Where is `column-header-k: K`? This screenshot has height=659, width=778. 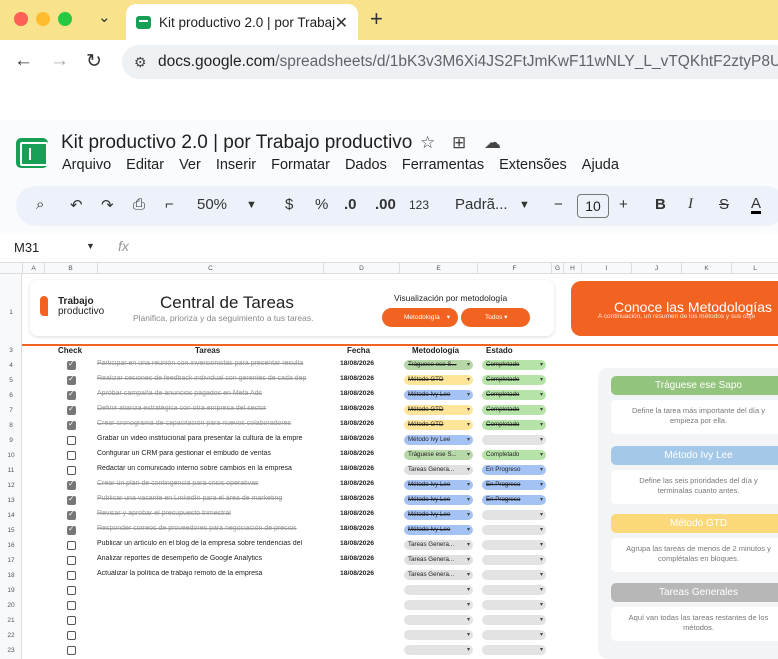 column-header-k: K is located at coordinates (706, 268).